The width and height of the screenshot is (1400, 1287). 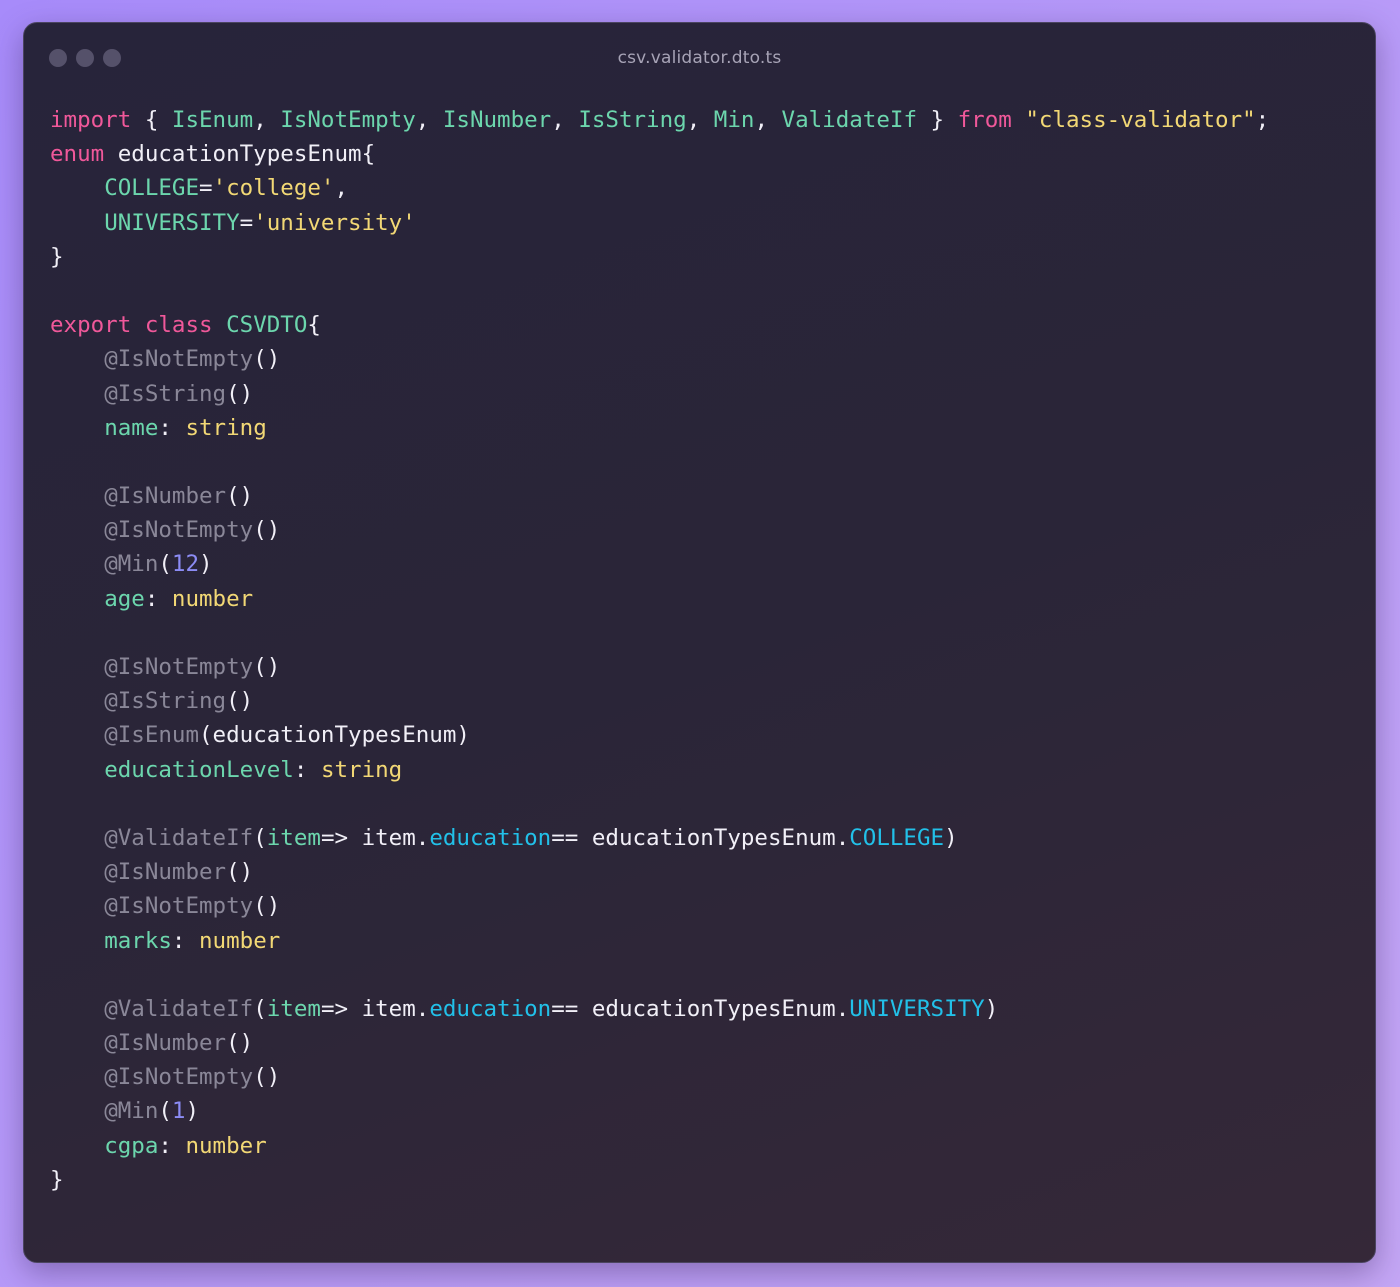 What do you see at coordinates (131, 427) in the screenshot?
I see `code-token: name` at bounding box center [131, 427].